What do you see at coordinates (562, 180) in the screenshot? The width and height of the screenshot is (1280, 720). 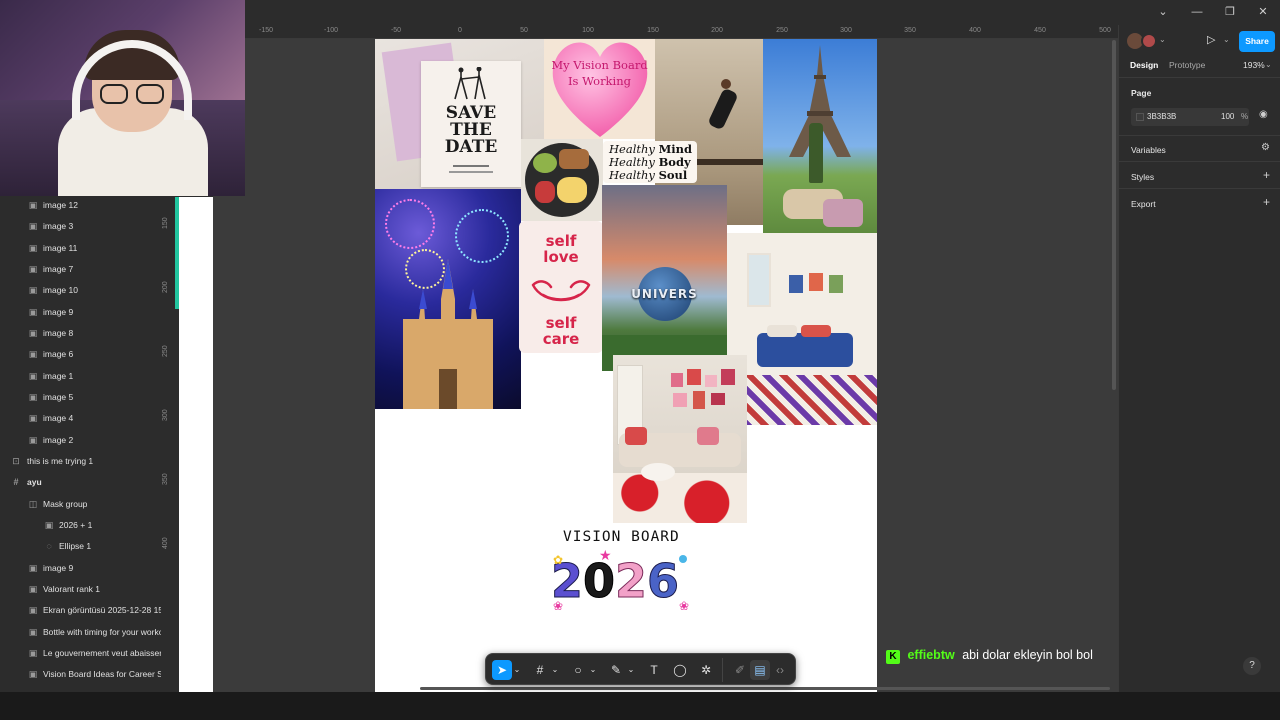 I see `healthy-food-image` at bounding box center [562, 180].